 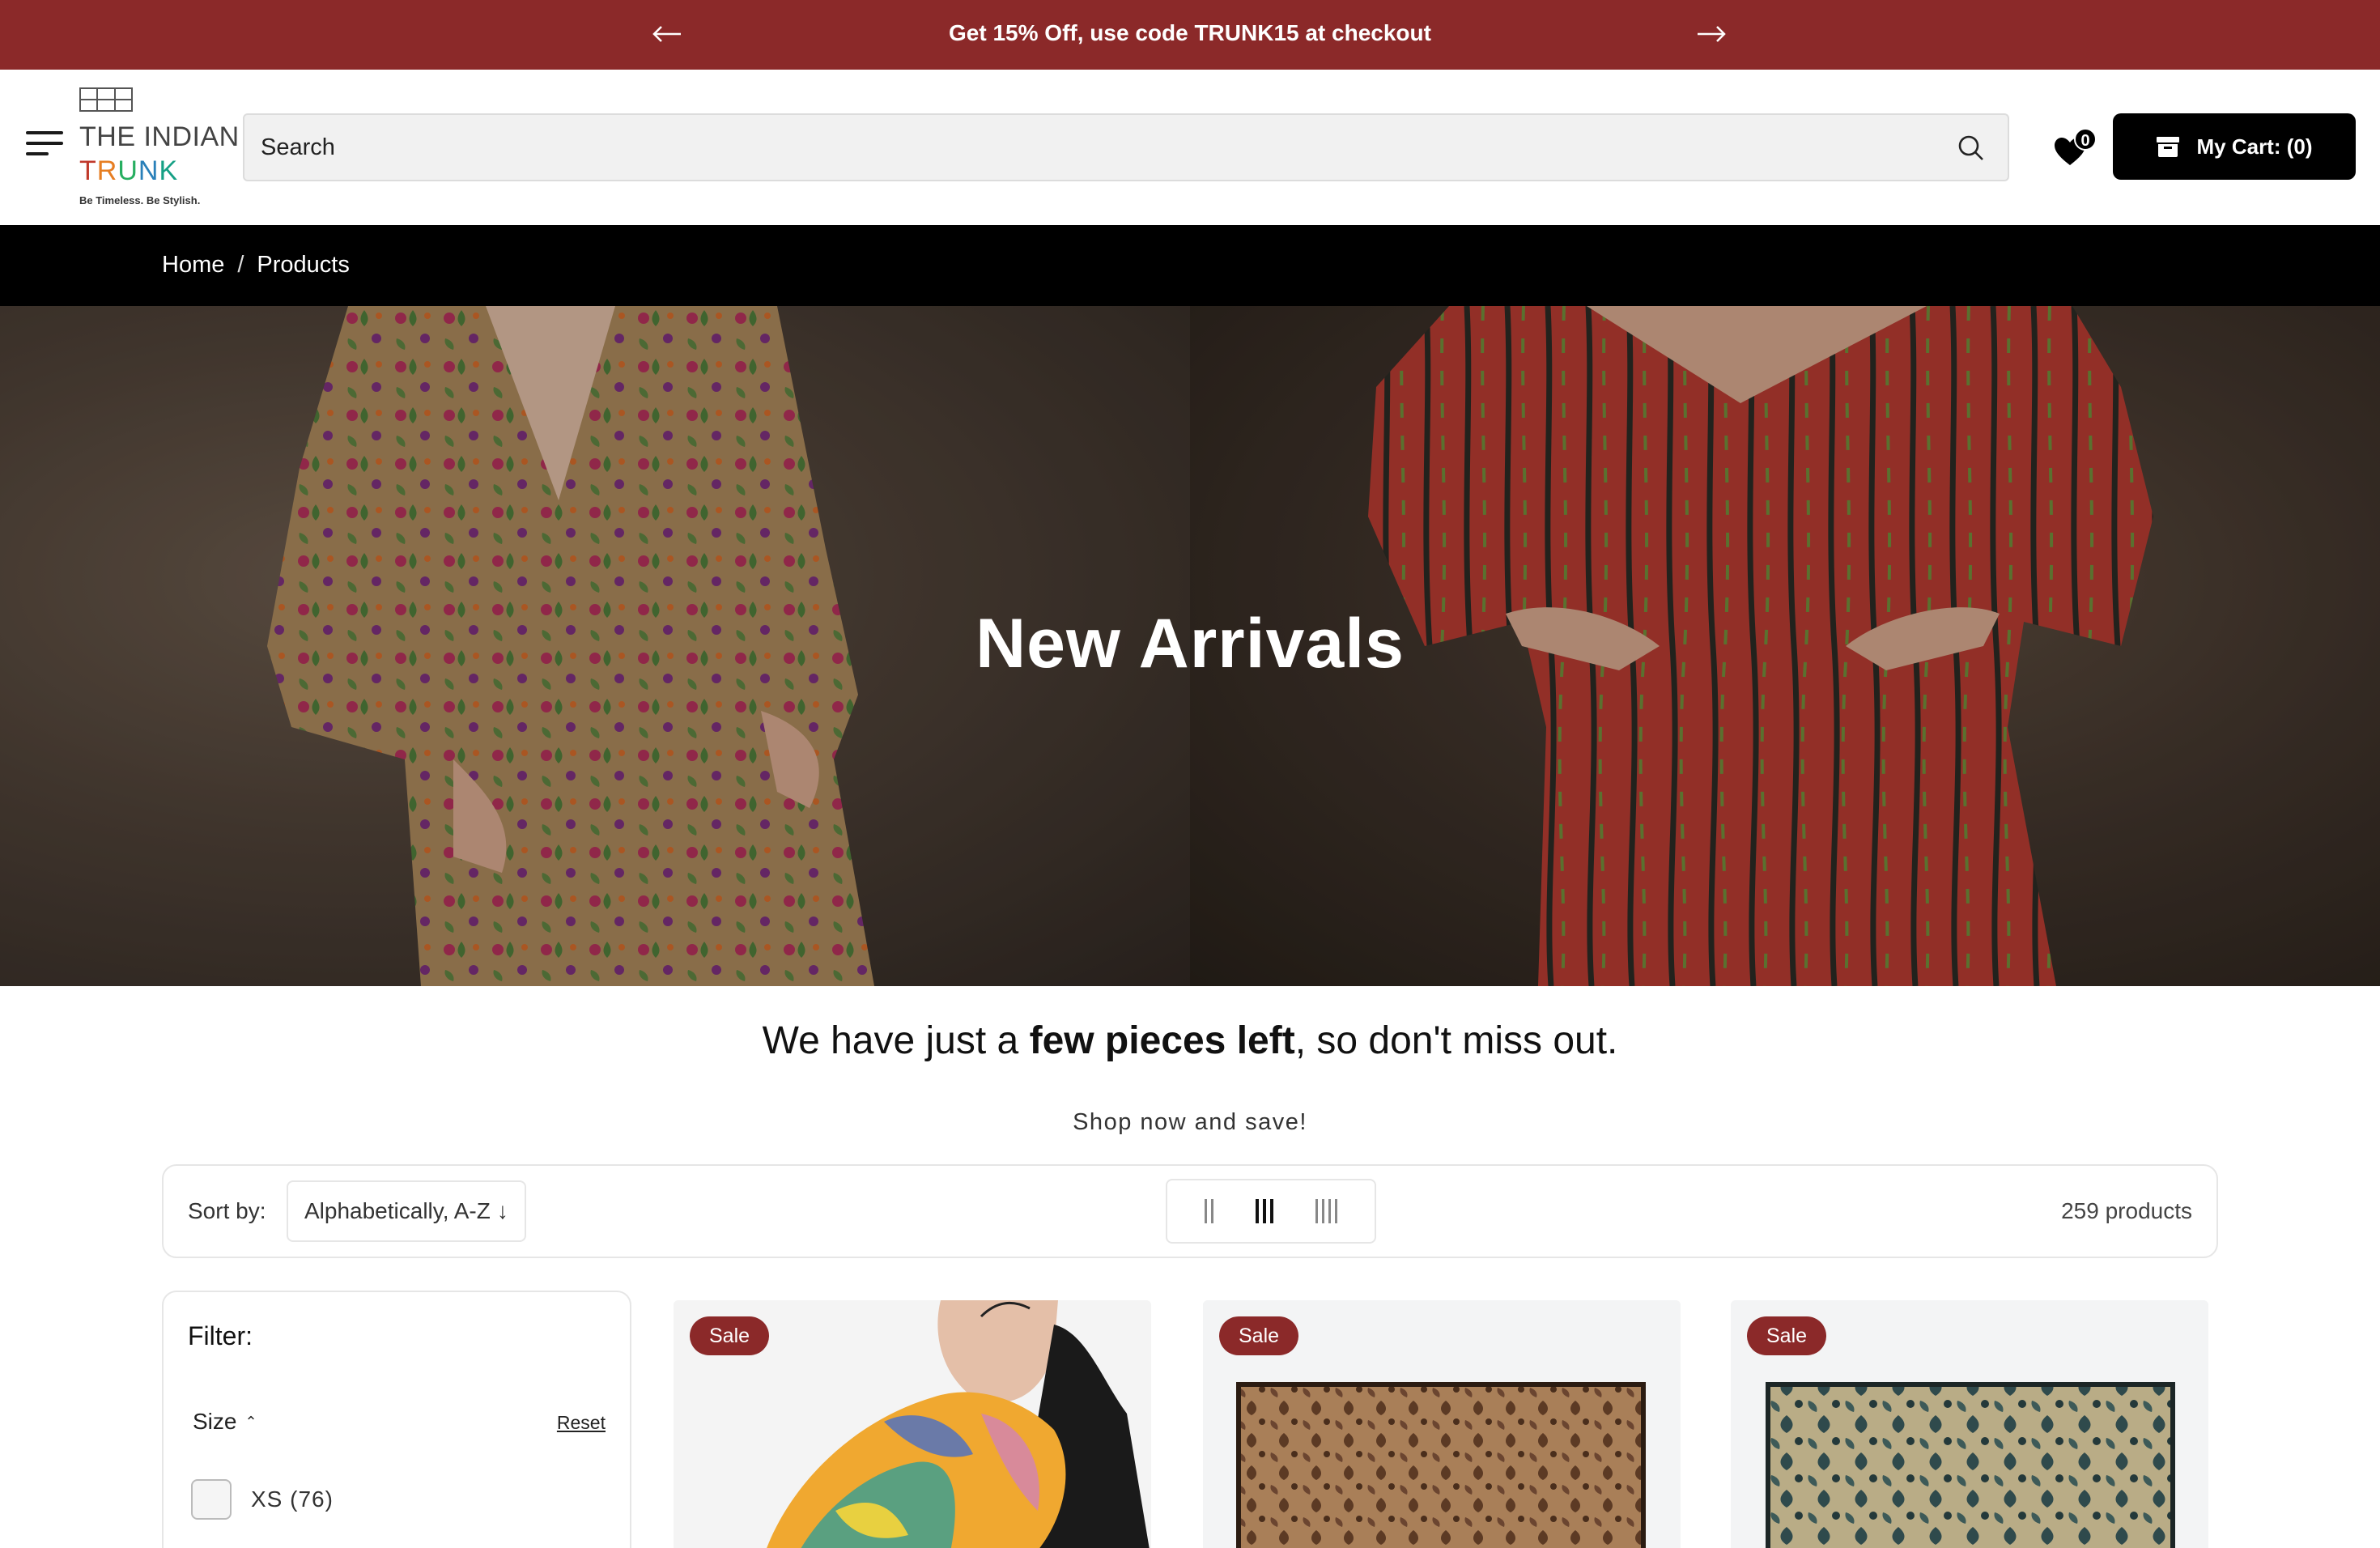 What do you see at coordinates (1327, 1211) in the screenshot?
I see `grid-4-columns-button` at bounding box center [1327, 1211].